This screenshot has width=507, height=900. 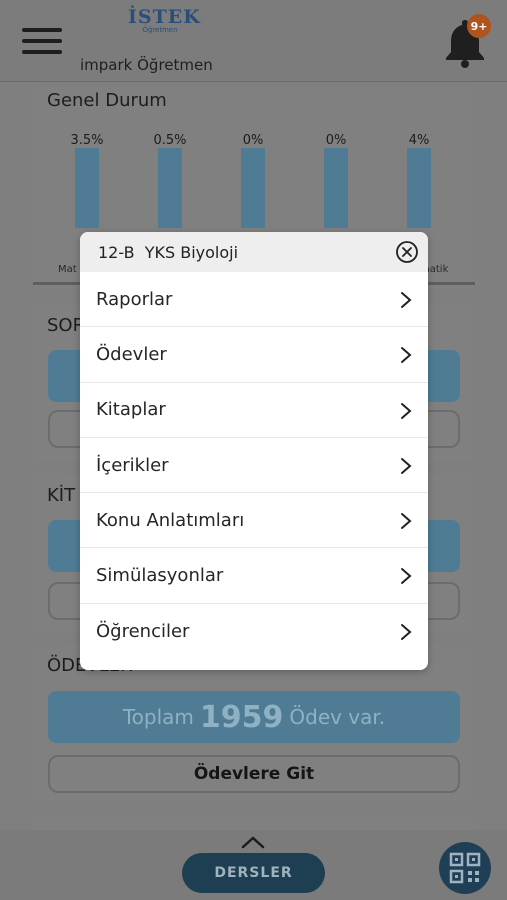 What do you see at coordinates (254, 466) in the screenshot?
I see `menu-item-icerikler: İçerikler` at bounding box center [254, 466].